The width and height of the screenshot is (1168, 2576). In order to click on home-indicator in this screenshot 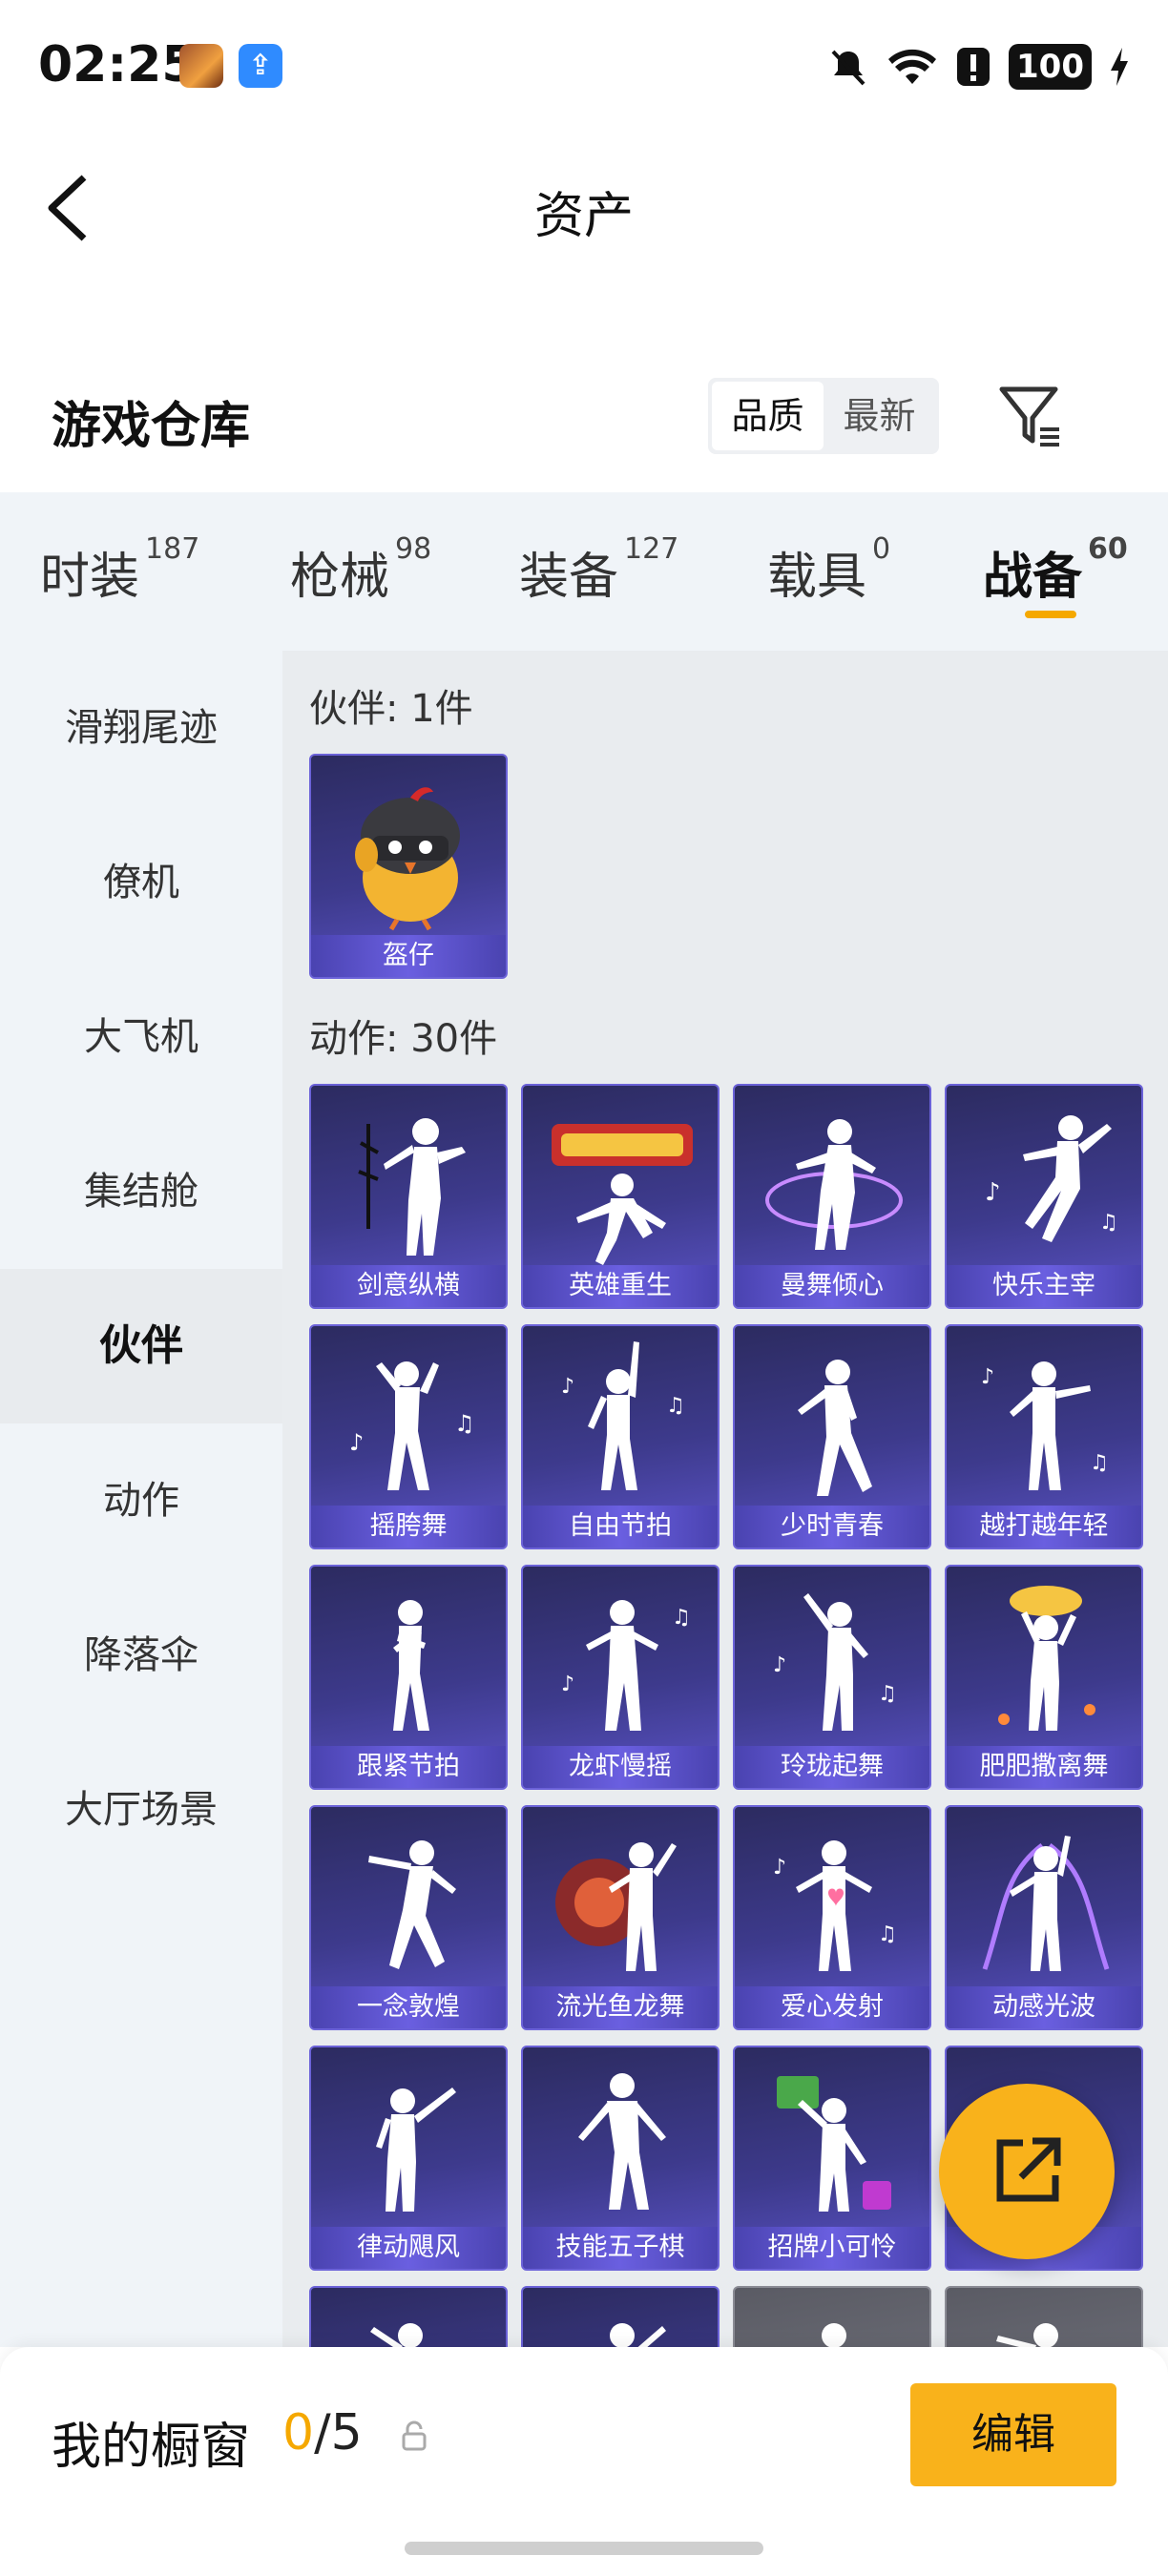, I will do `click(584, 2548)`.